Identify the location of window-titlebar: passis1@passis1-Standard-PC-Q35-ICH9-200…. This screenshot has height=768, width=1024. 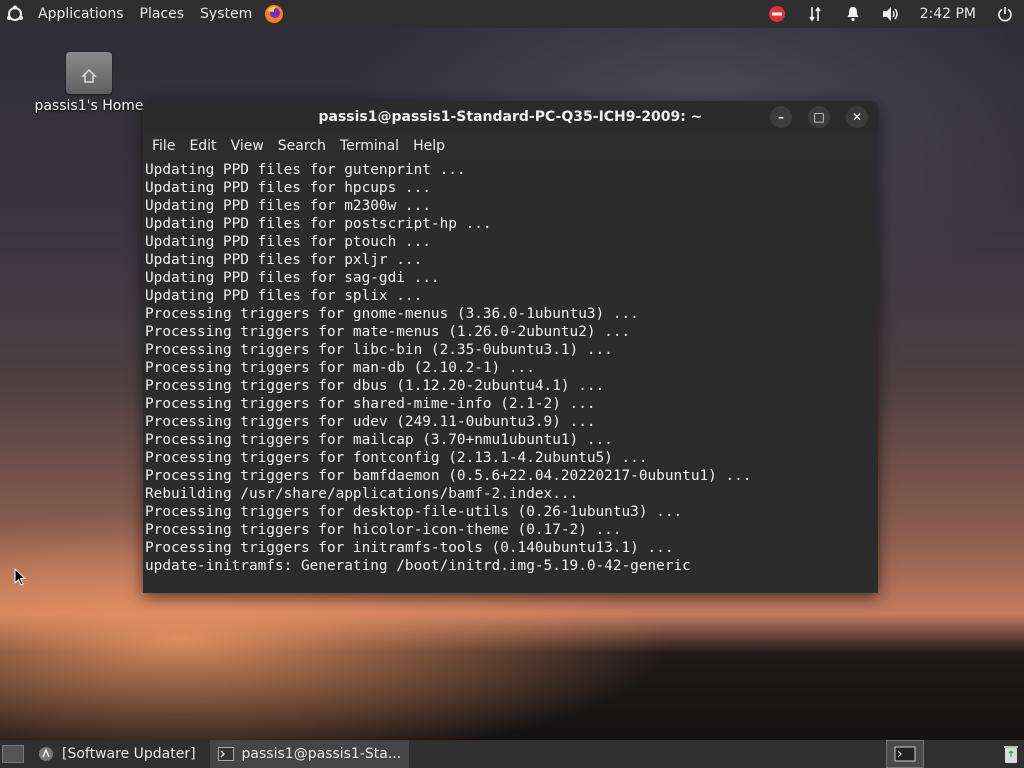
(510, 117).